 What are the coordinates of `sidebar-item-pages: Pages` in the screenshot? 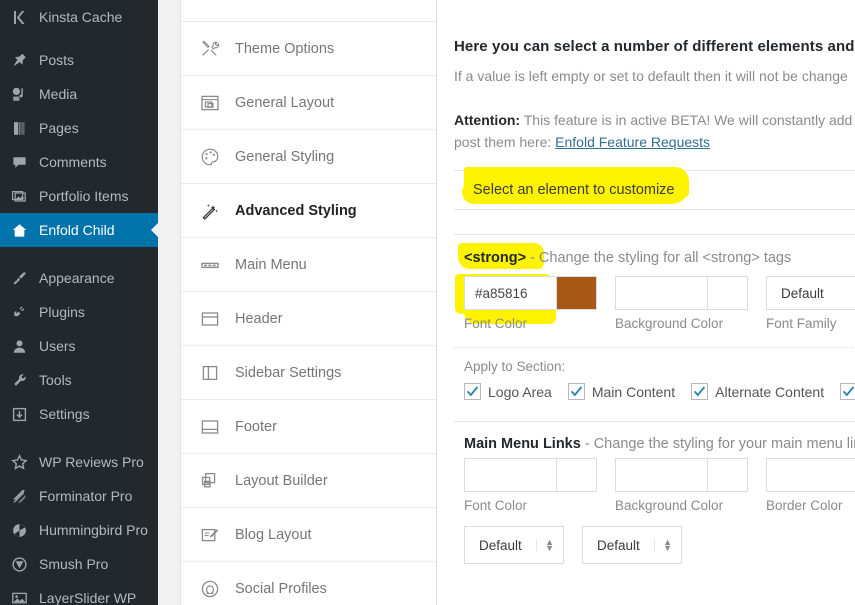 It's located at (79, 128).